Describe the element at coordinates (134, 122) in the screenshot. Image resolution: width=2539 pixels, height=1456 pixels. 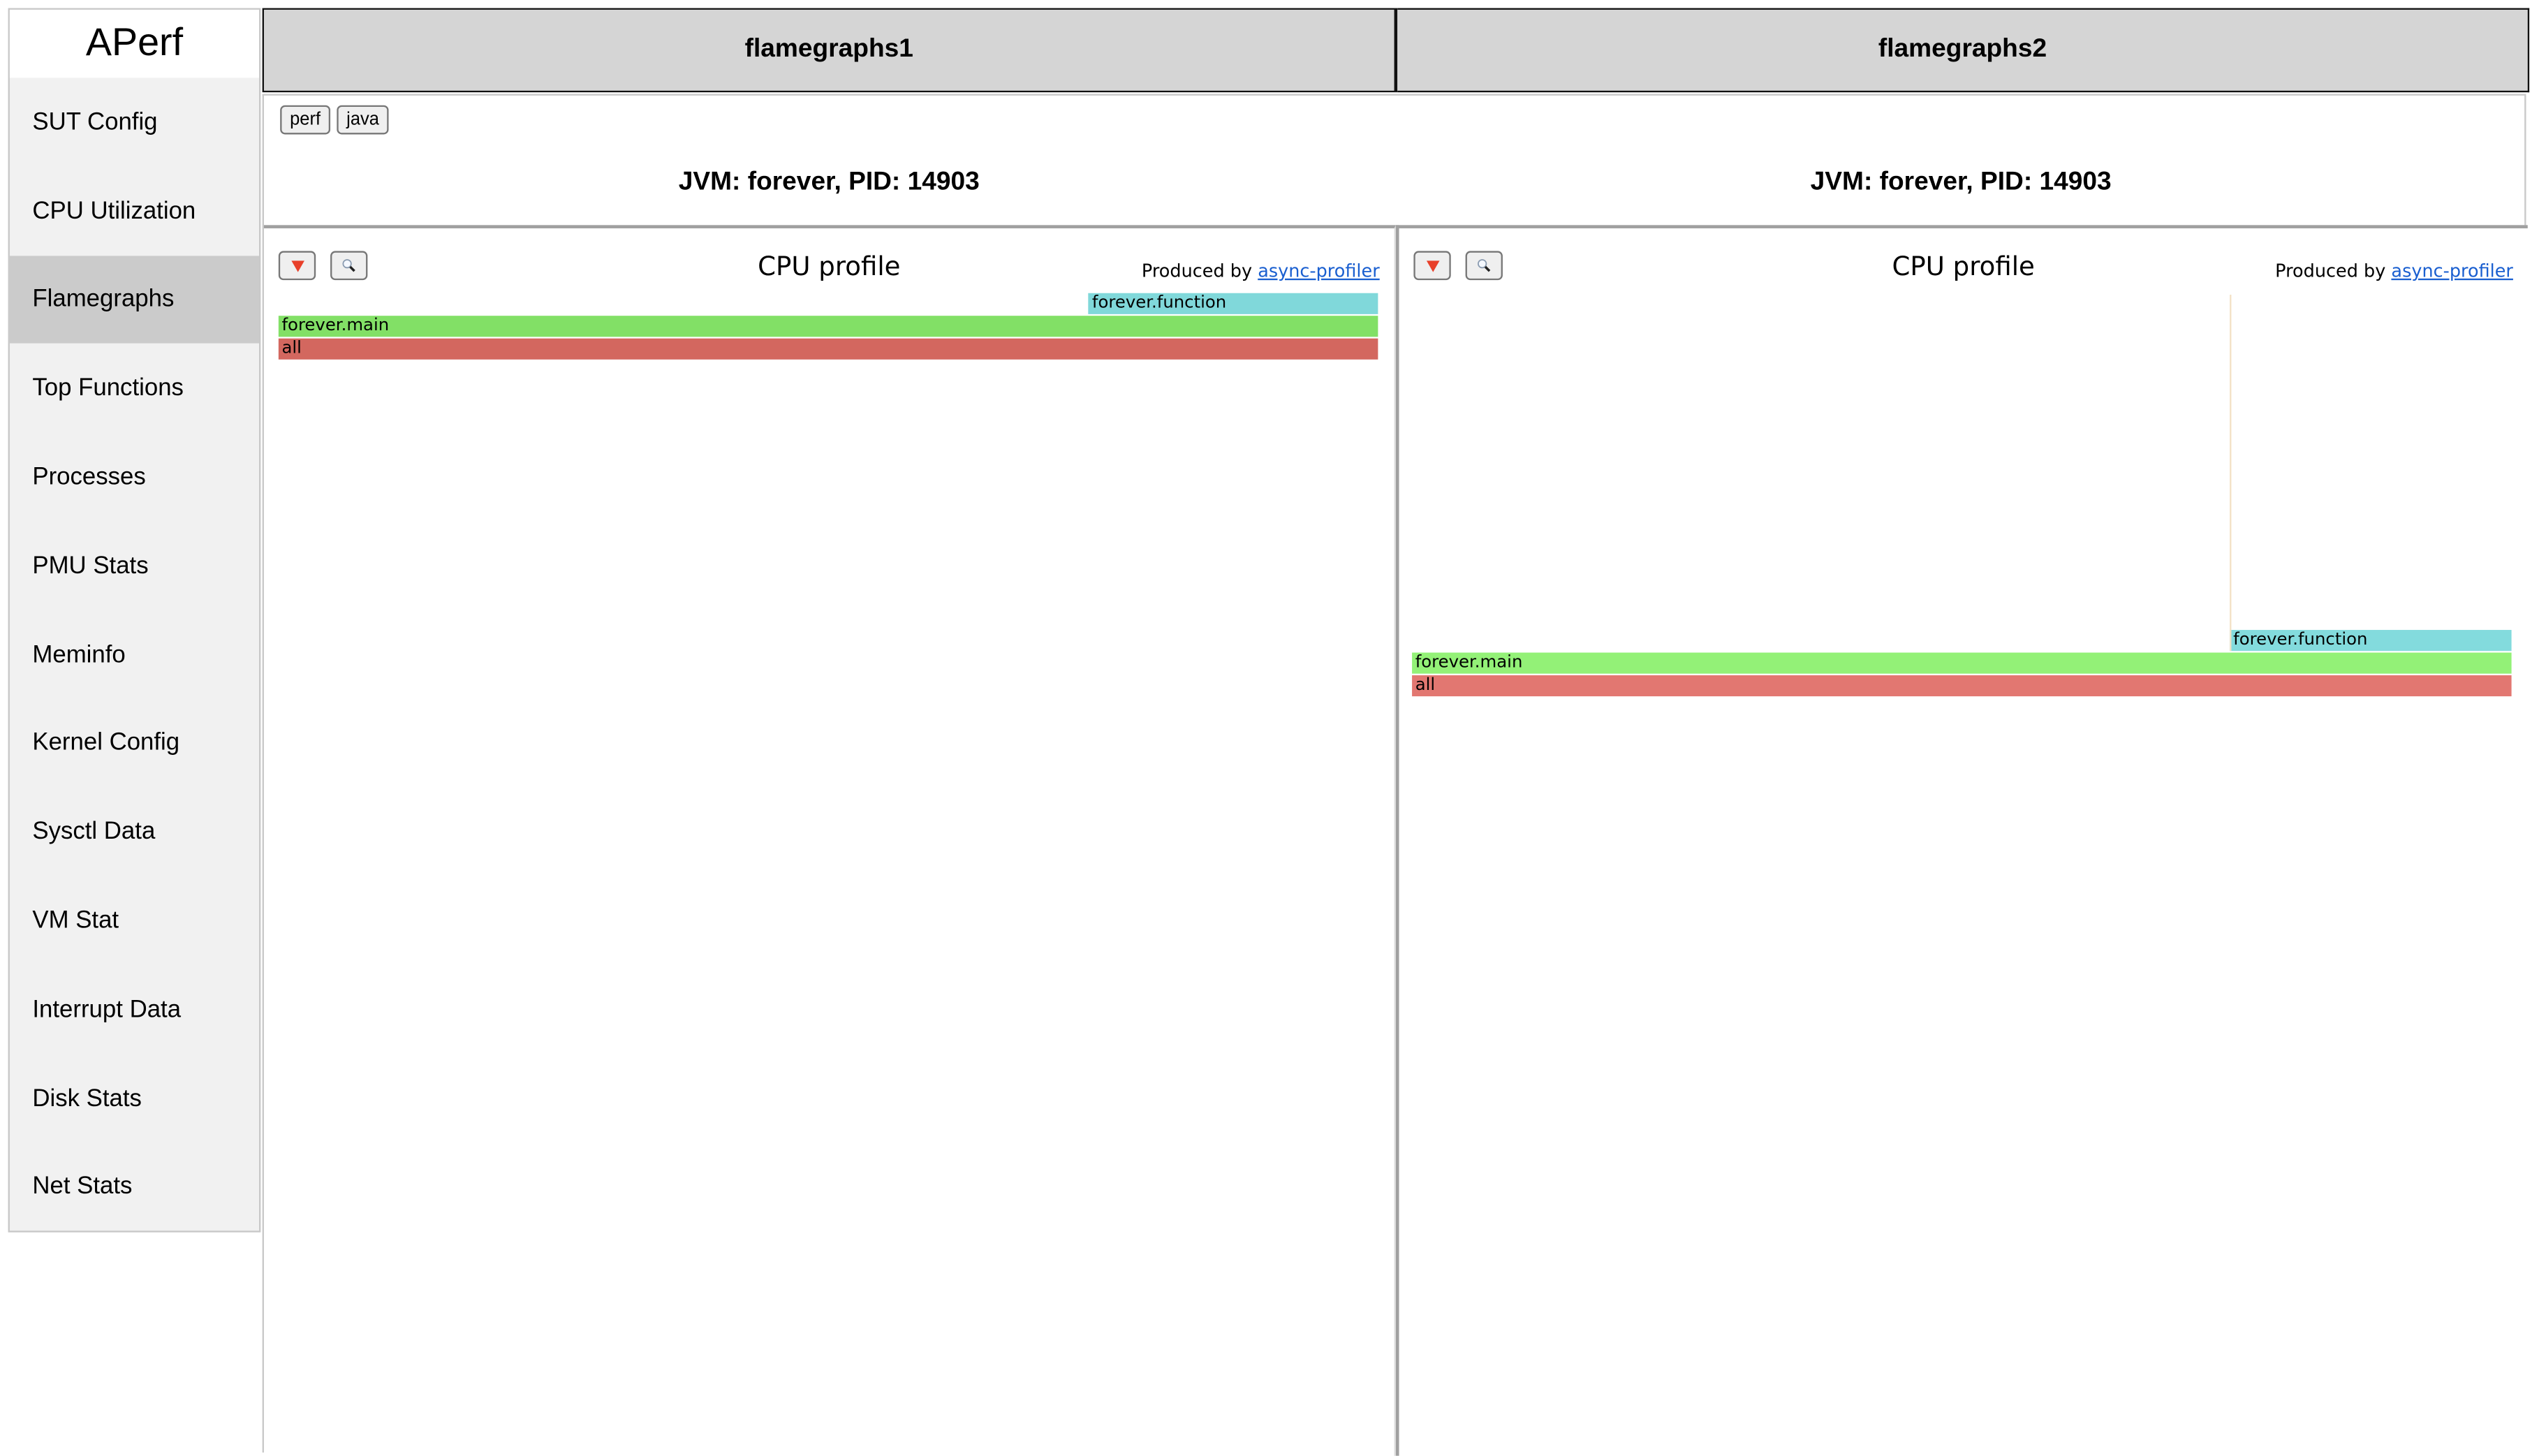
I see `sidebar-item-sut-config: SUT Config` at that location.